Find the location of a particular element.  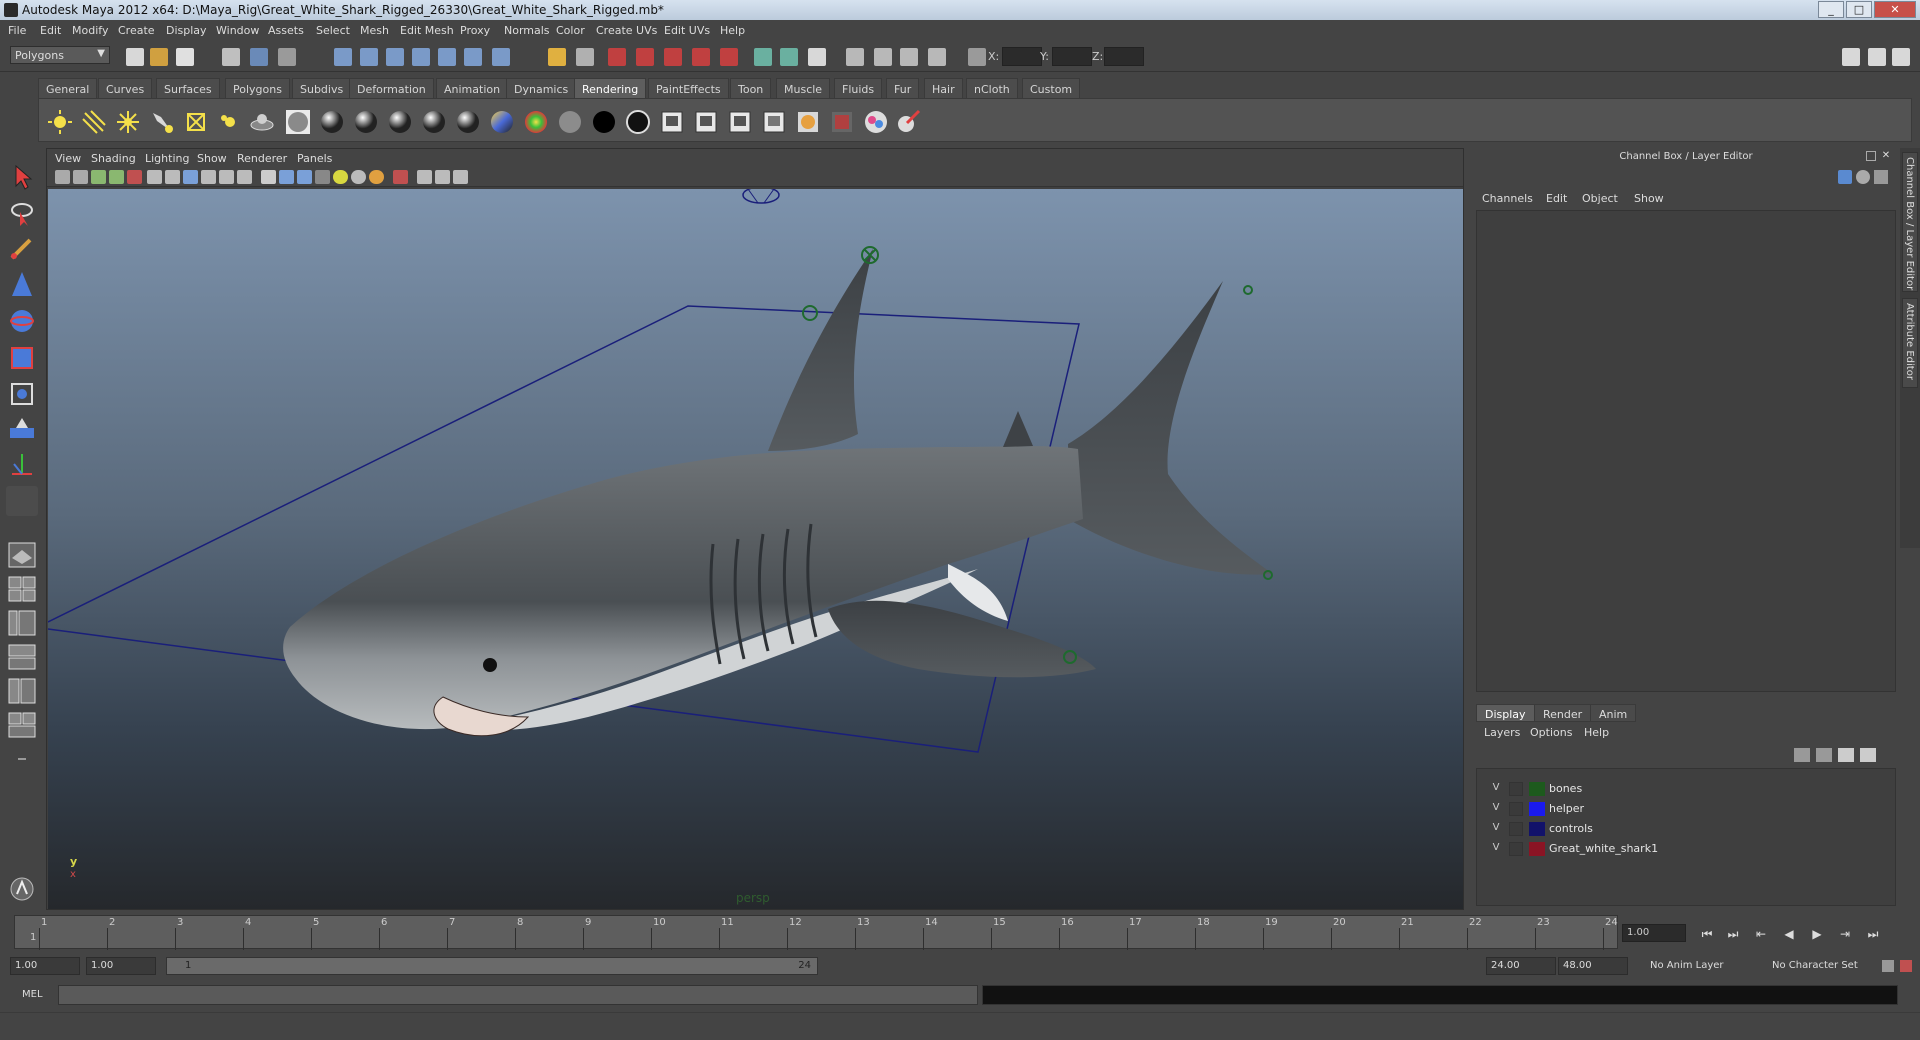

save-scene-icon is located at coordinates (185, 57).